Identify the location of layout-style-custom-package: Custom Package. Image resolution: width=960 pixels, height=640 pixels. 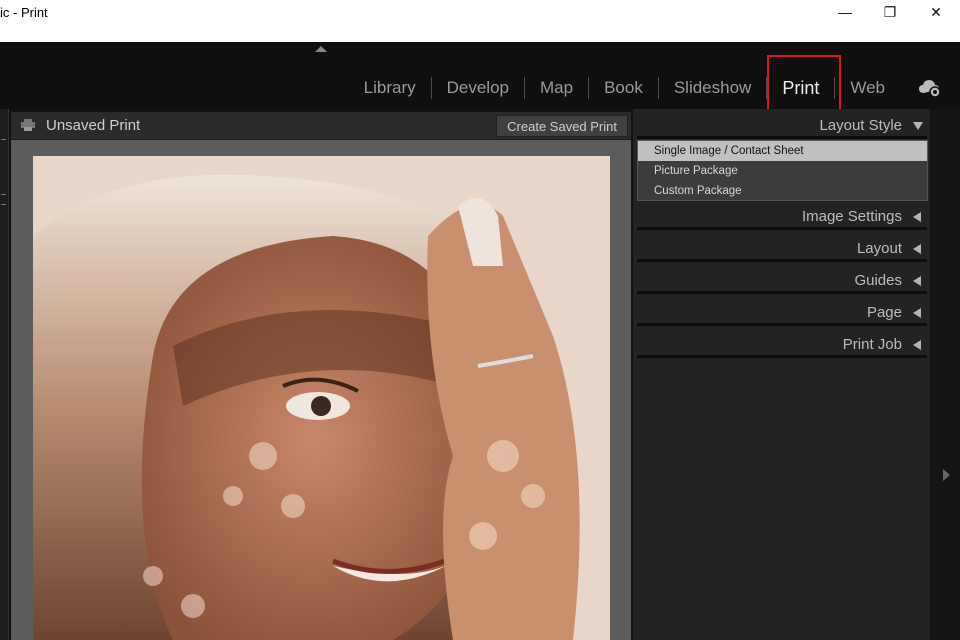
(782, 191).